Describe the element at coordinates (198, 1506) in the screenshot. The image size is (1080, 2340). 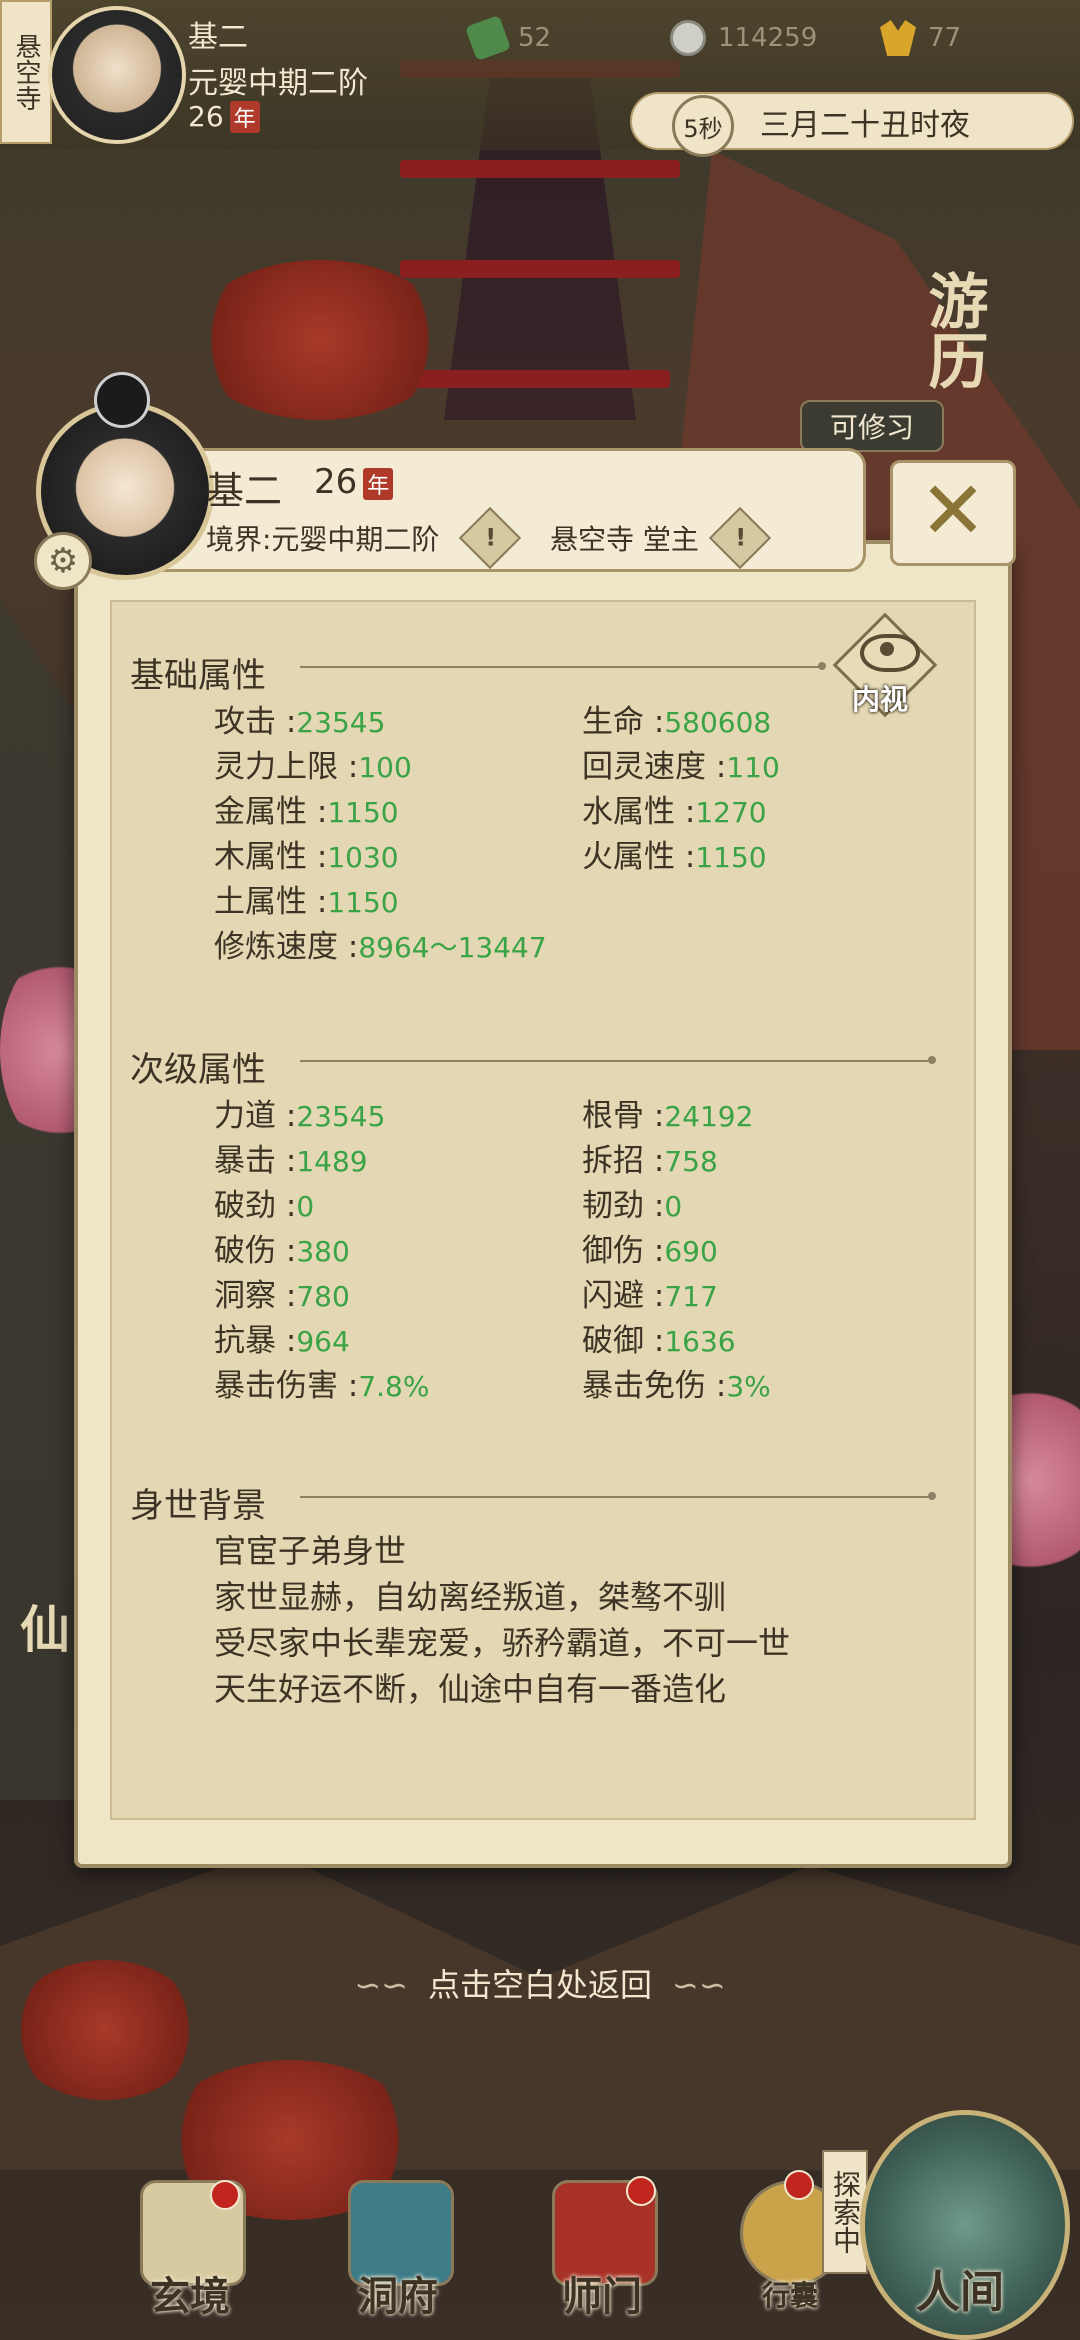
I see `background-title: 身世背景` at that location.